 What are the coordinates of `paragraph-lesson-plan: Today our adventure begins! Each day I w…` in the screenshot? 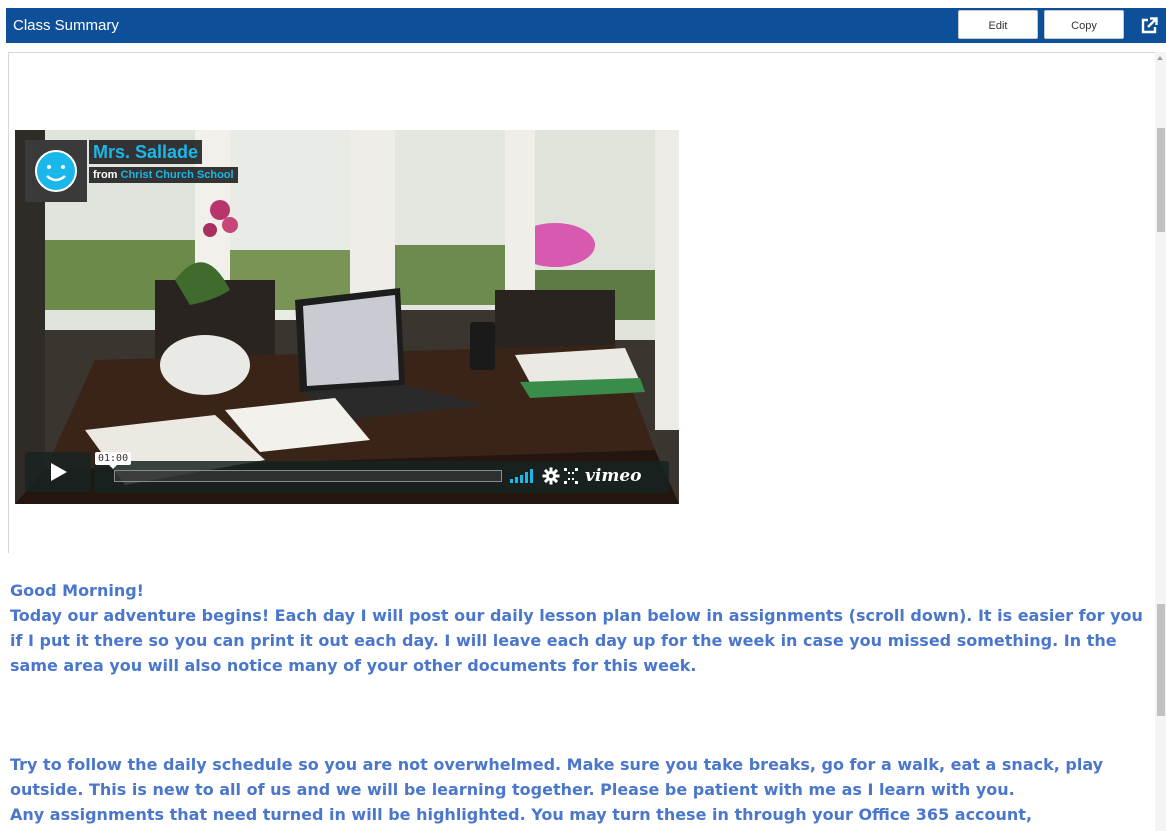 It's located at (576, 640).